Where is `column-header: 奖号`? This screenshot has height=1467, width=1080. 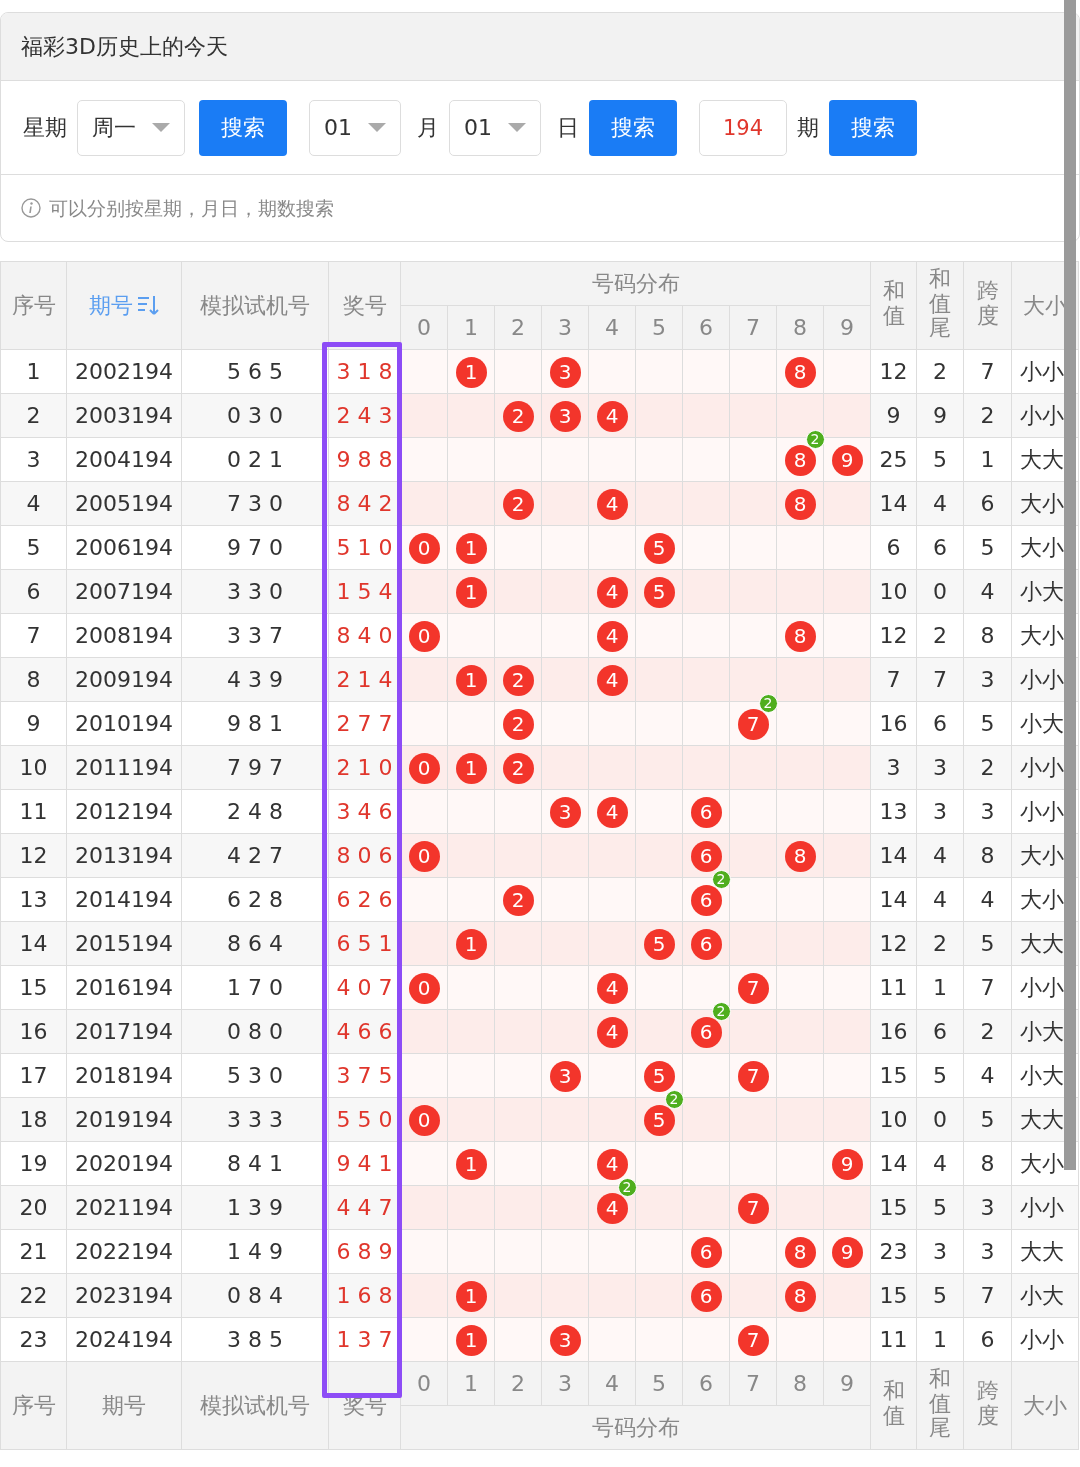
column-header: 奖号 is located at coordinates (364, 305).